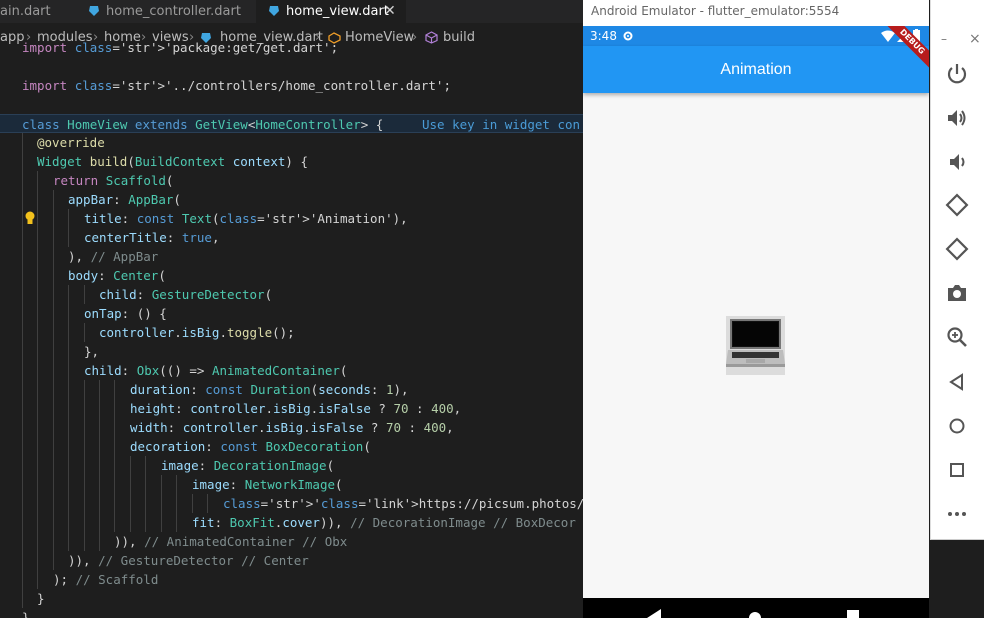  I want to click on status-bar: 3:48, so click(756, 36).